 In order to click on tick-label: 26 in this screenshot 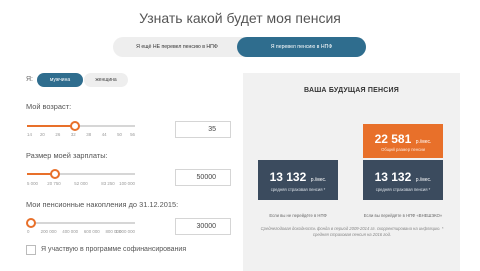, I will do `click(58, 134)`.